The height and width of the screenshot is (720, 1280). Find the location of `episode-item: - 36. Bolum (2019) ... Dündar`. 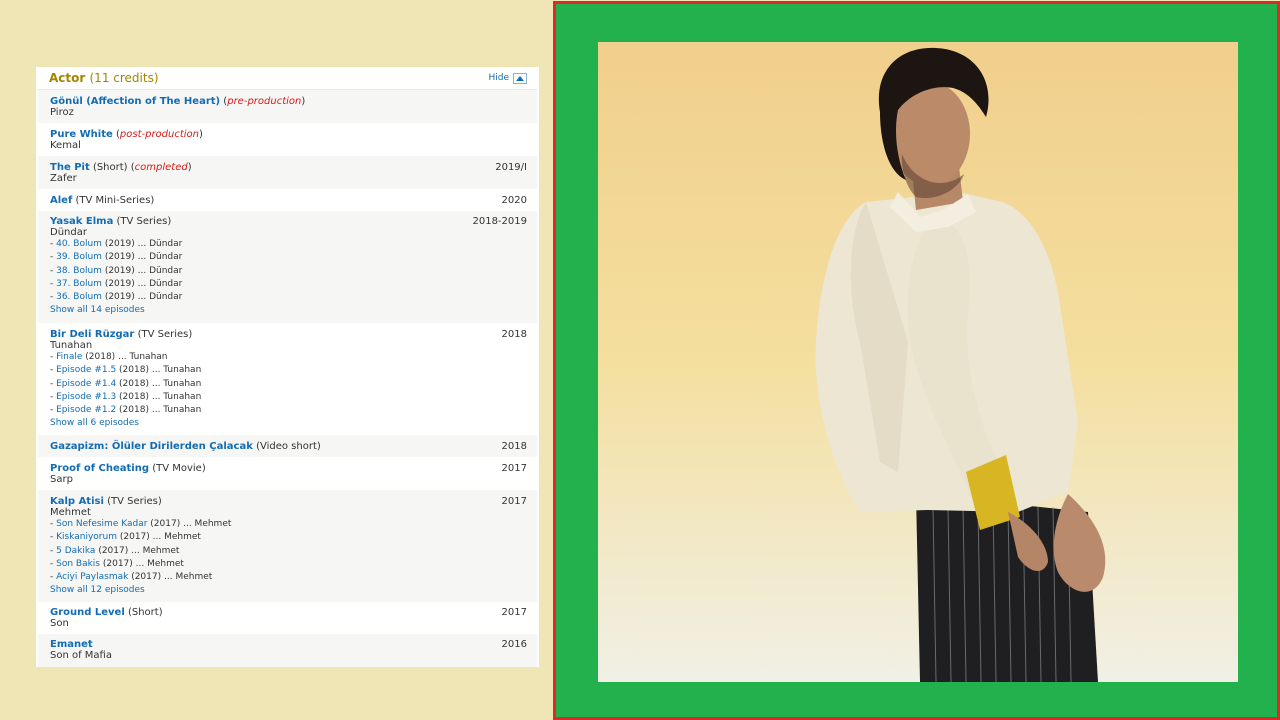

episode-item: - 36. Bolum (2019) ... Dündar is located at coordinates (116, 297).